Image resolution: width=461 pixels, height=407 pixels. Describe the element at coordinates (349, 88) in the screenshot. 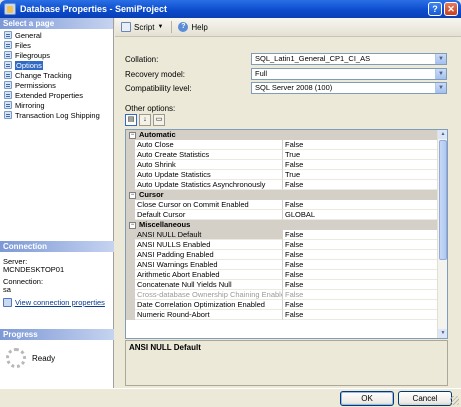

I see `compatibility-level-combo: SQL Server 2008 (100) ▼` at that location.